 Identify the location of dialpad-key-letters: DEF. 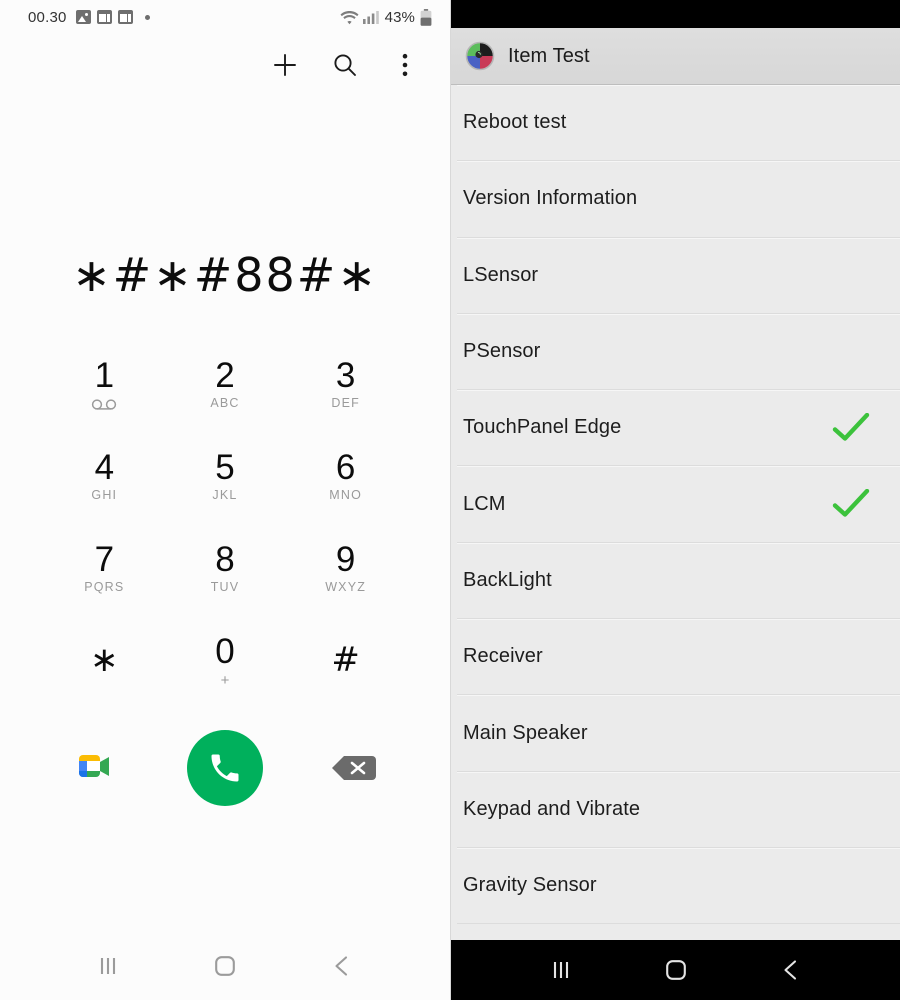
(345, 403).